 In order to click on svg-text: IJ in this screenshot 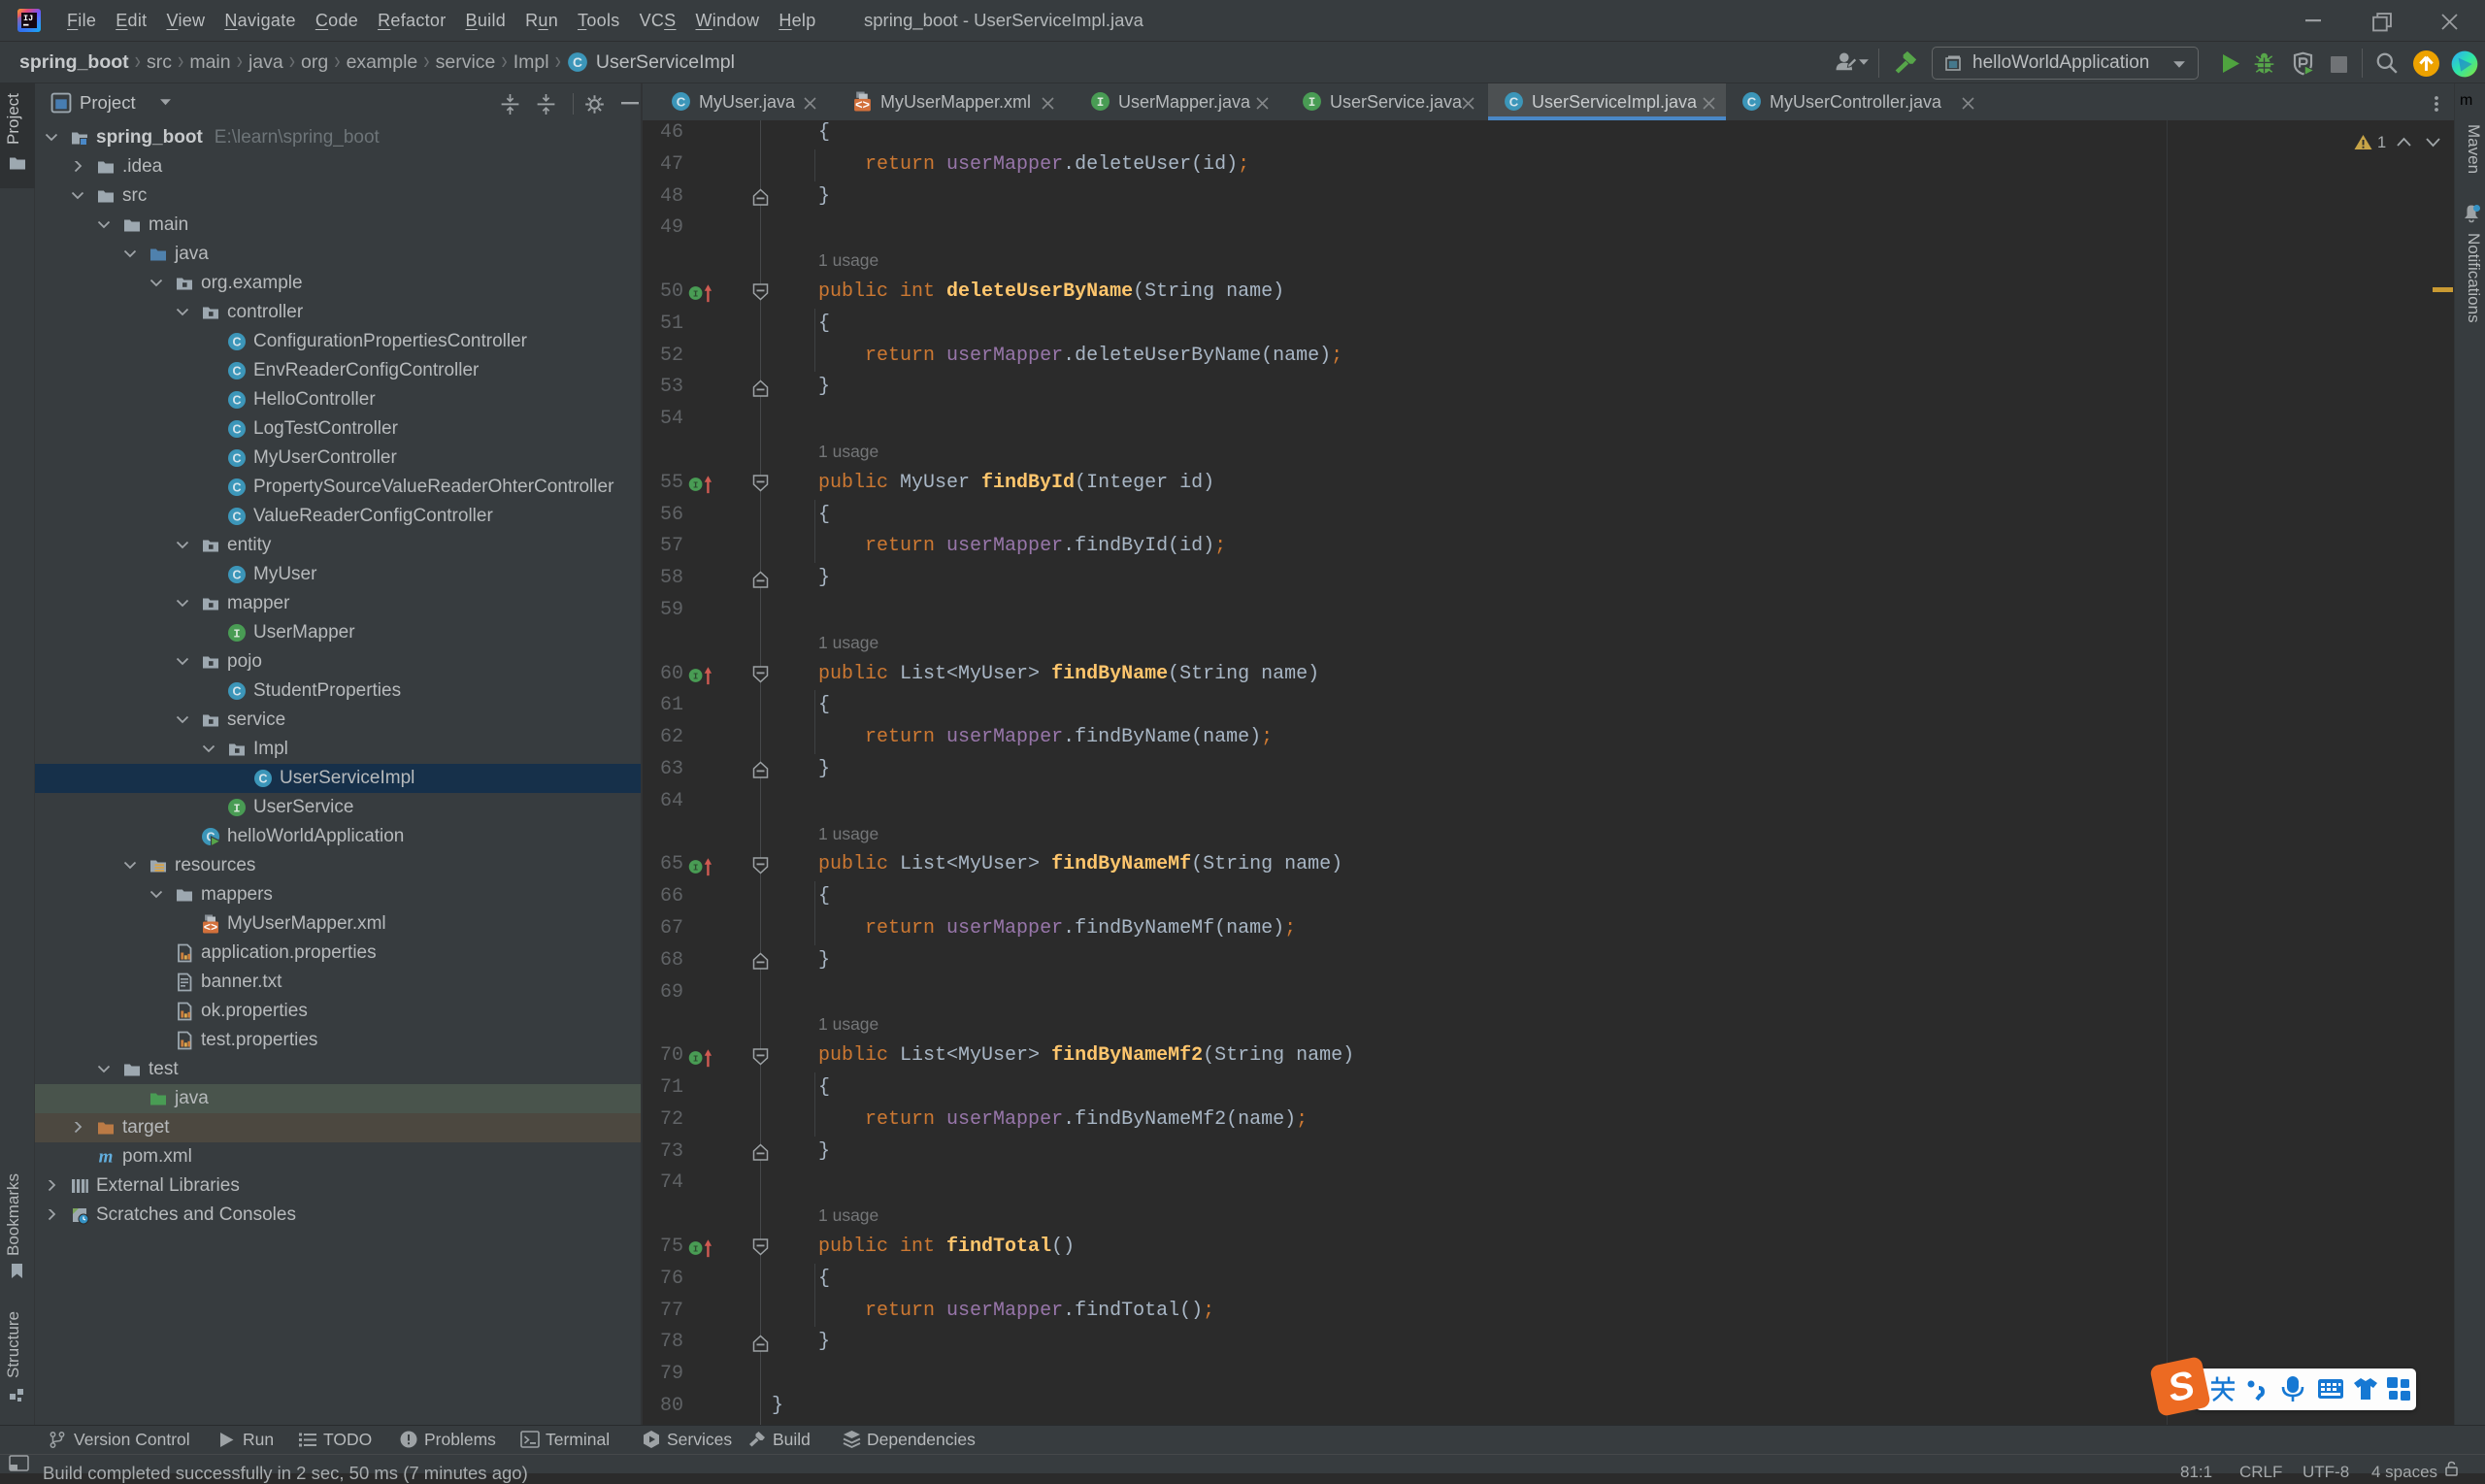, I will do `click(28, 18)`.